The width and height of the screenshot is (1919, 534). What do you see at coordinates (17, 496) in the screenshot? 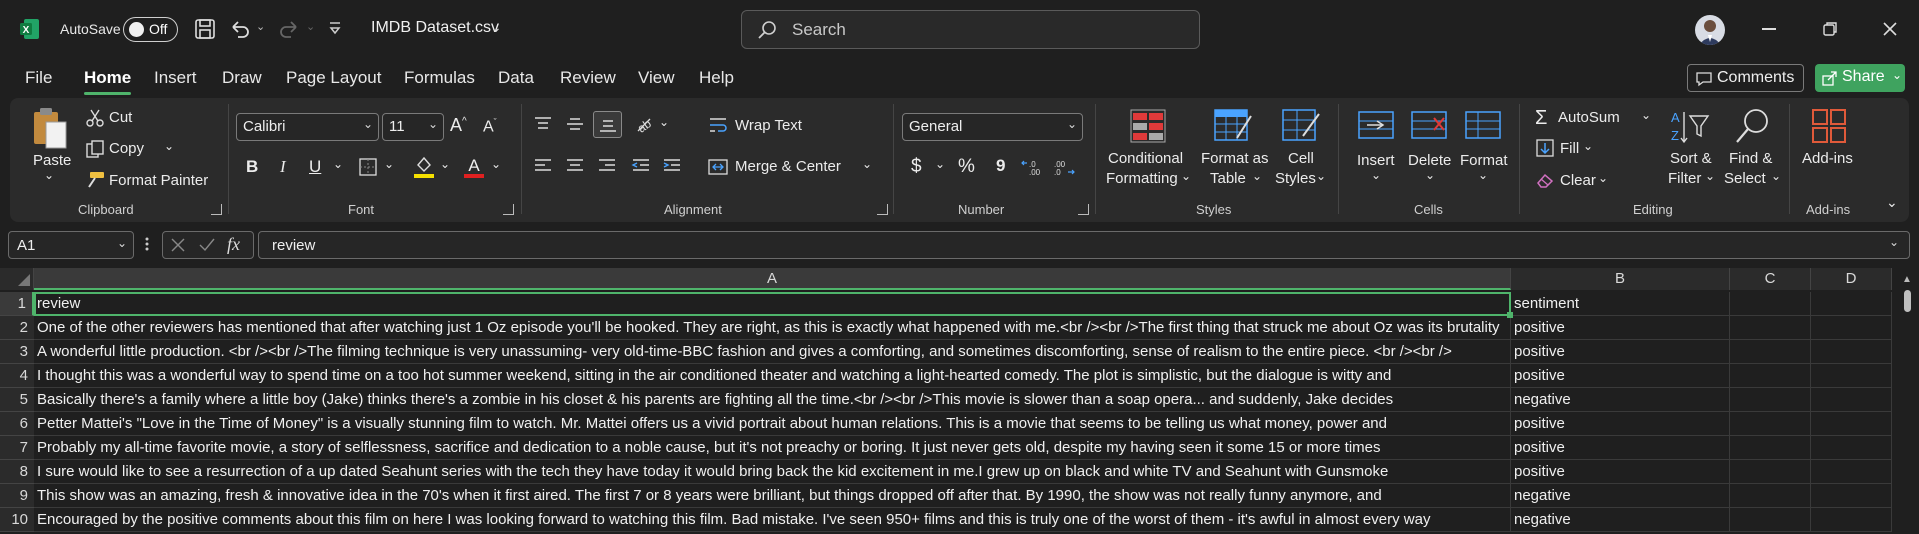
I see `row-header: 9` at bounding box center [17, 496].